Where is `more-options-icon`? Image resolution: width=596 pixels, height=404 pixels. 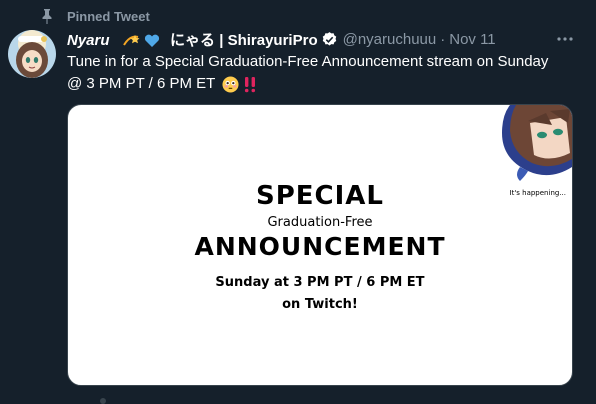 more-options-icon is located at coordinates (565, 39).